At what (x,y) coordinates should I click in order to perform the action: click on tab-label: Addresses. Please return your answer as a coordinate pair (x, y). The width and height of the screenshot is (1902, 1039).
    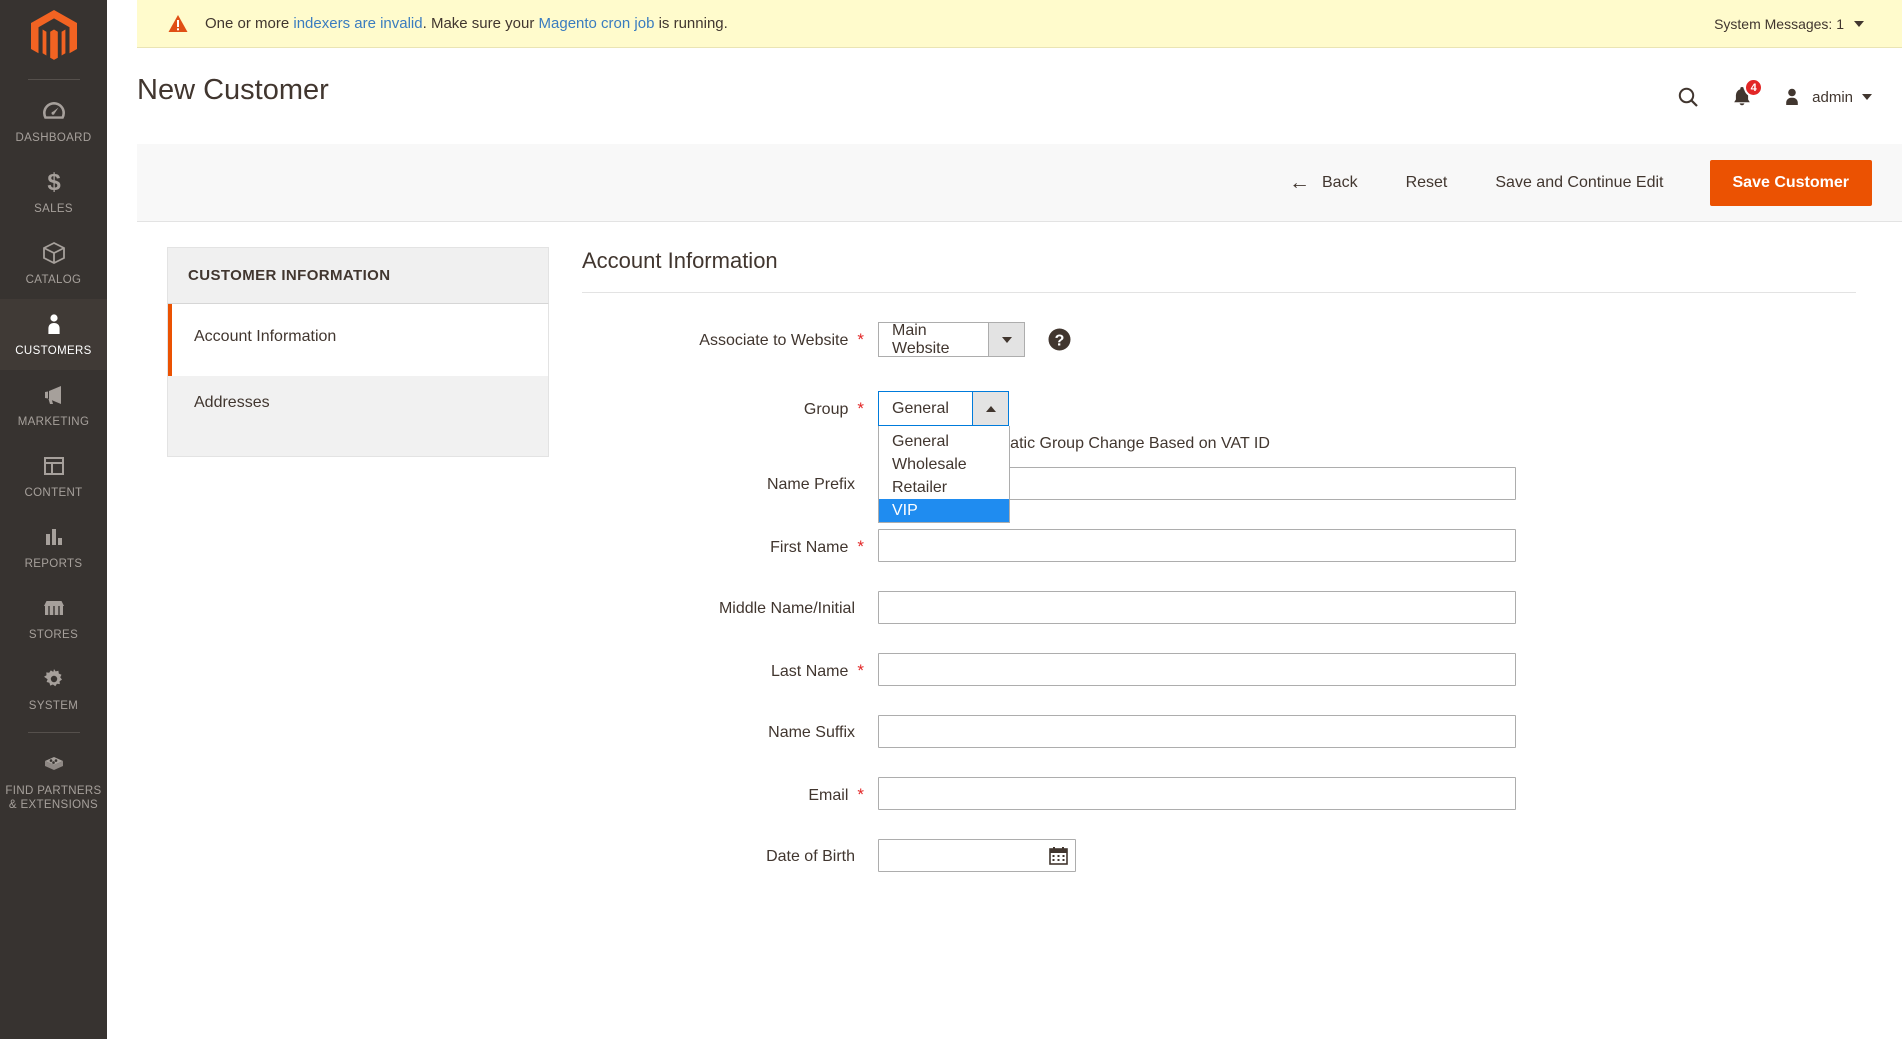
    Looking at the image, I should click on (232, 402).